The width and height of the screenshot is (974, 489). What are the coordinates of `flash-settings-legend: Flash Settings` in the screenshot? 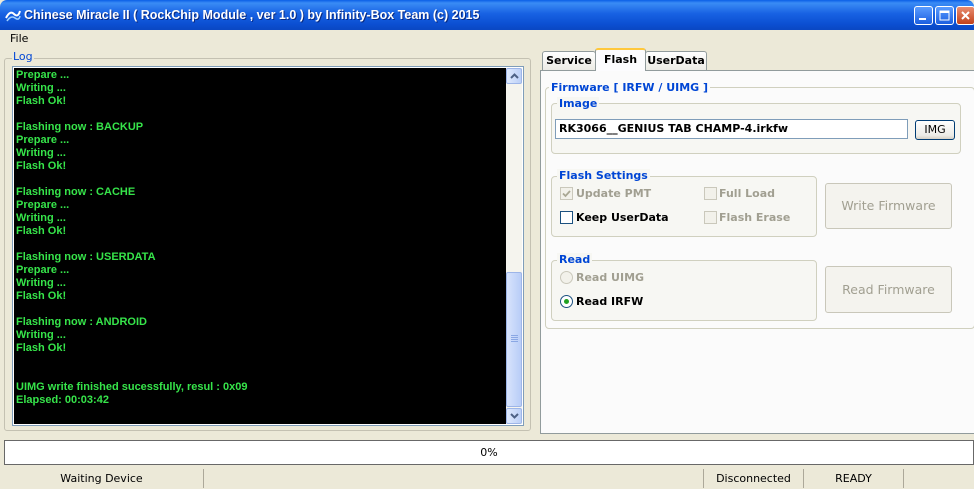 It's located at (603, 175).